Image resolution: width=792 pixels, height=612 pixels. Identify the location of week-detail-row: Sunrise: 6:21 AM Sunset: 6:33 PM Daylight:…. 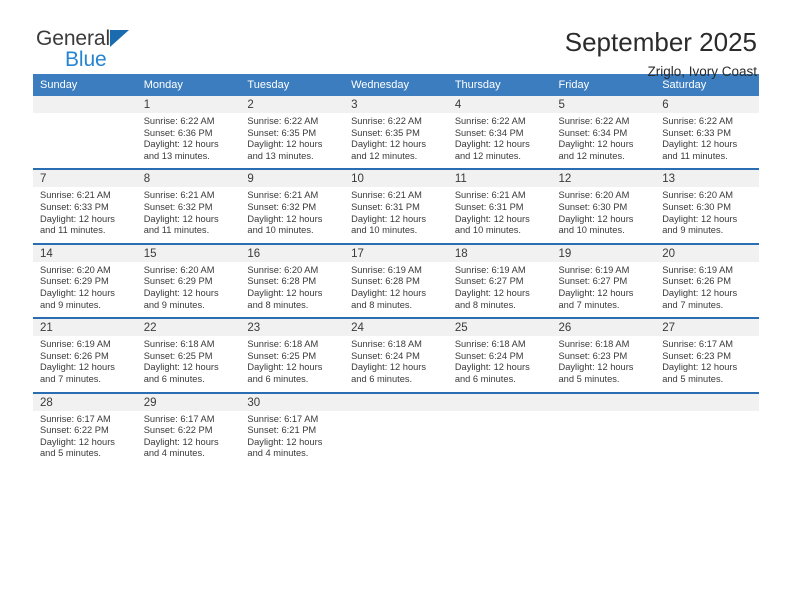
(396, 215).